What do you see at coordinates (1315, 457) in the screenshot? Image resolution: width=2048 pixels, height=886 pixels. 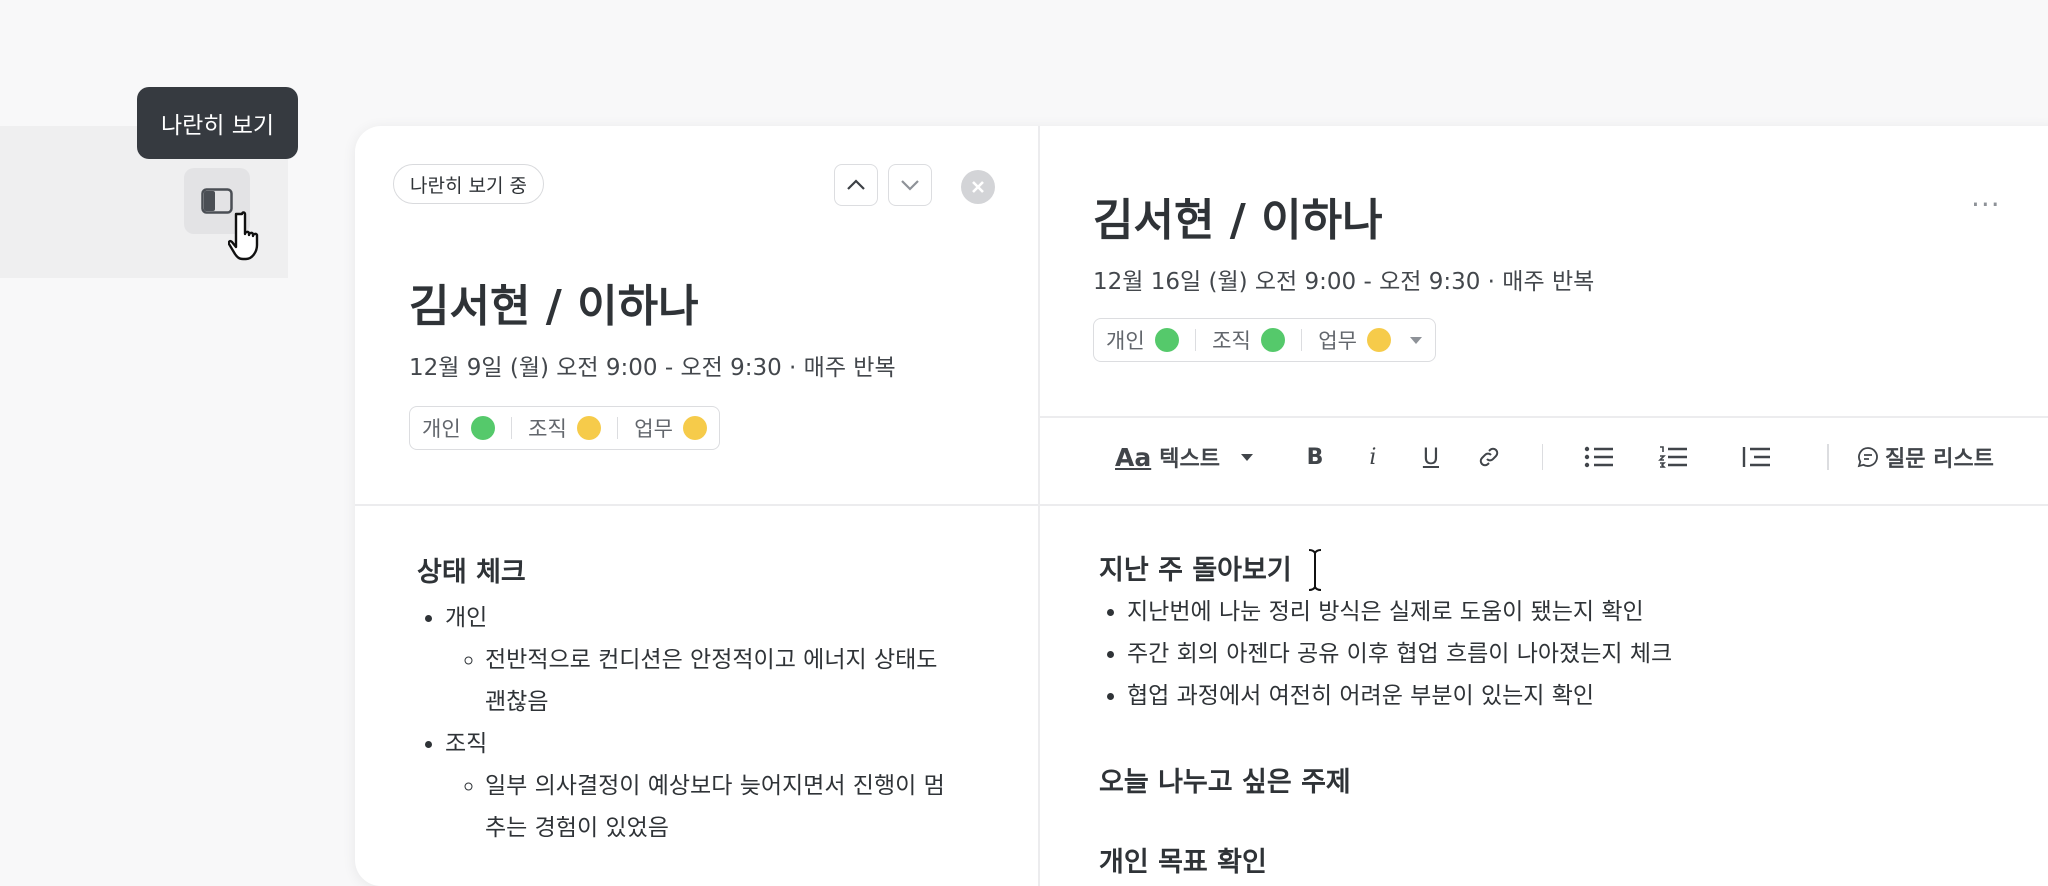 I see `bold-button: B` at bounding box center [1315, 457].